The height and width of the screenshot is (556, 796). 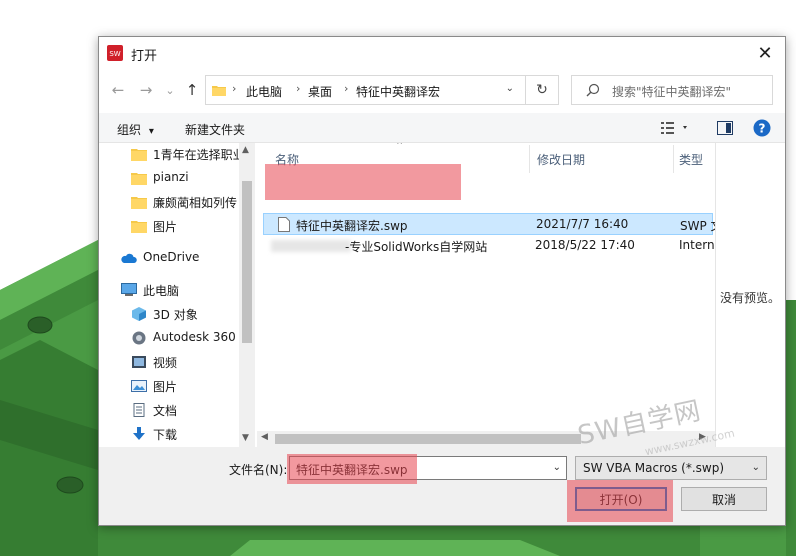 I want to click on solidworks-app-icon: SW, so click(x=115, y=53).